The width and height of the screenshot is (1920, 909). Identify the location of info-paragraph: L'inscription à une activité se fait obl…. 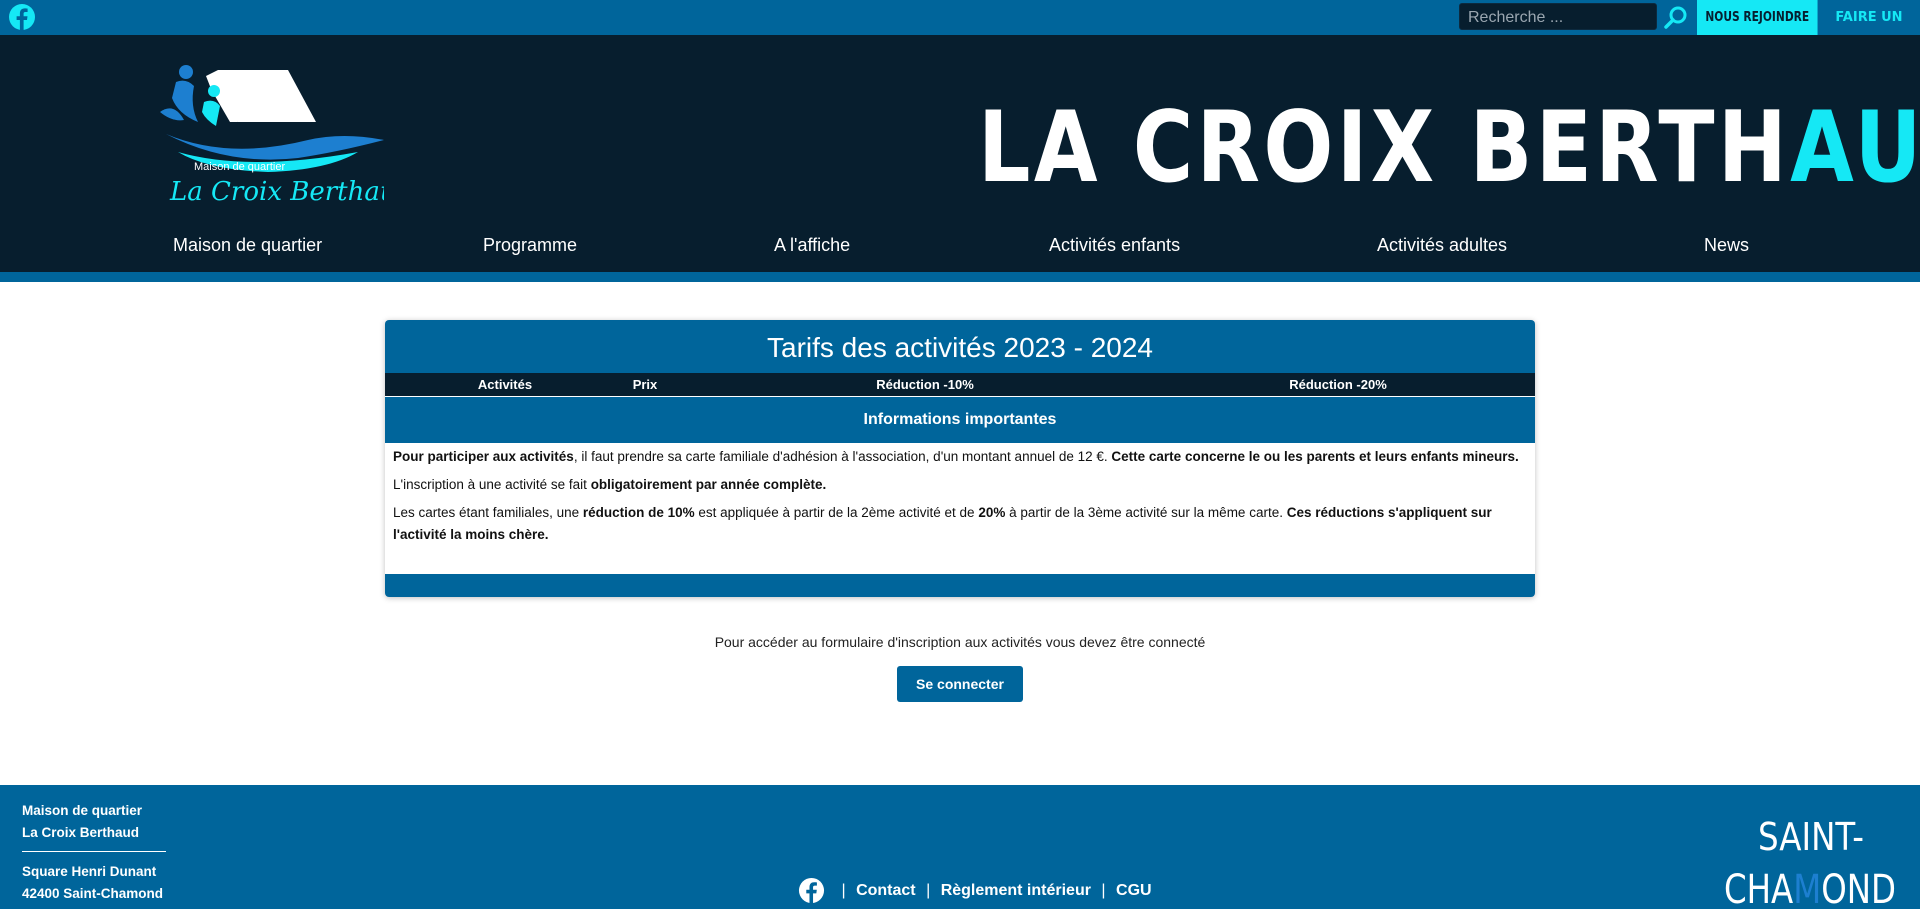
(610, 484).